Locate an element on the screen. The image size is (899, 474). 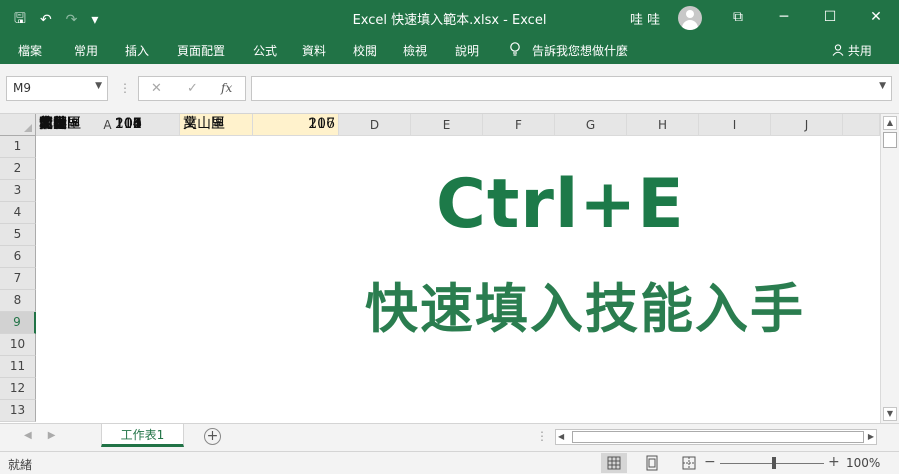
share-label: 共用 is located at coordinates (859, 51).